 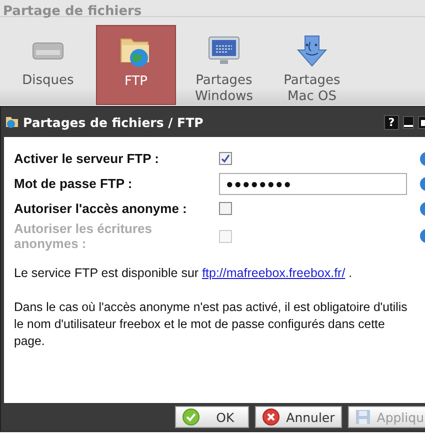 I want to click on finder-face-icon, so click(x=312, y=51).